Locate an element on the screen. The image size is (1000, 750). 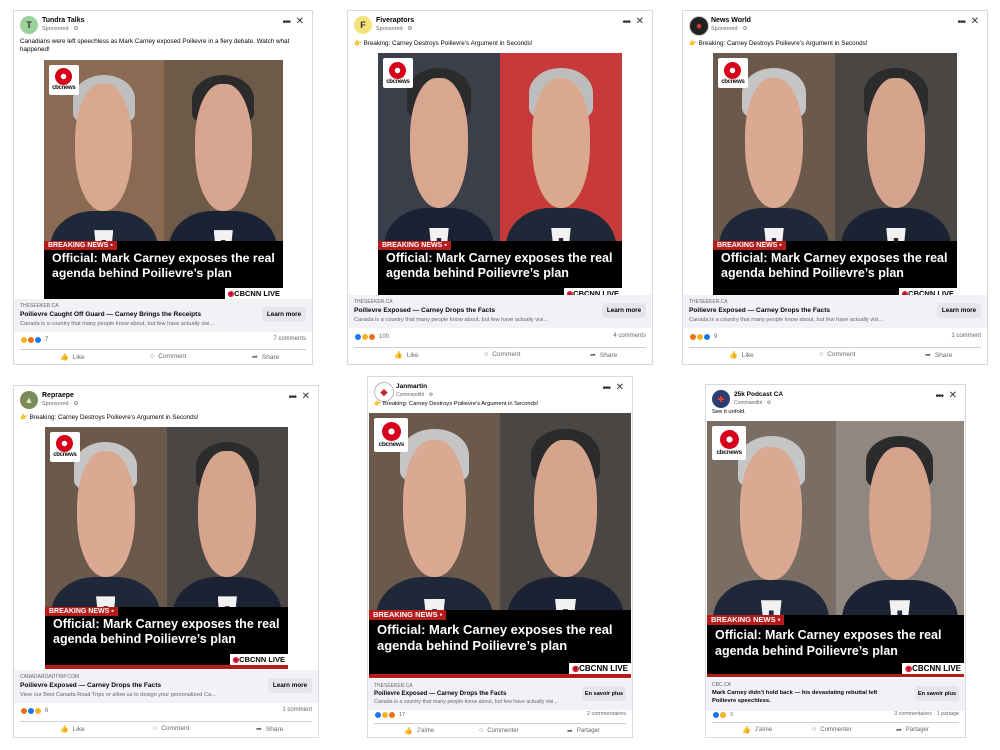
engagement-stats: 7 7 comments is located at coordinates (163, 341).